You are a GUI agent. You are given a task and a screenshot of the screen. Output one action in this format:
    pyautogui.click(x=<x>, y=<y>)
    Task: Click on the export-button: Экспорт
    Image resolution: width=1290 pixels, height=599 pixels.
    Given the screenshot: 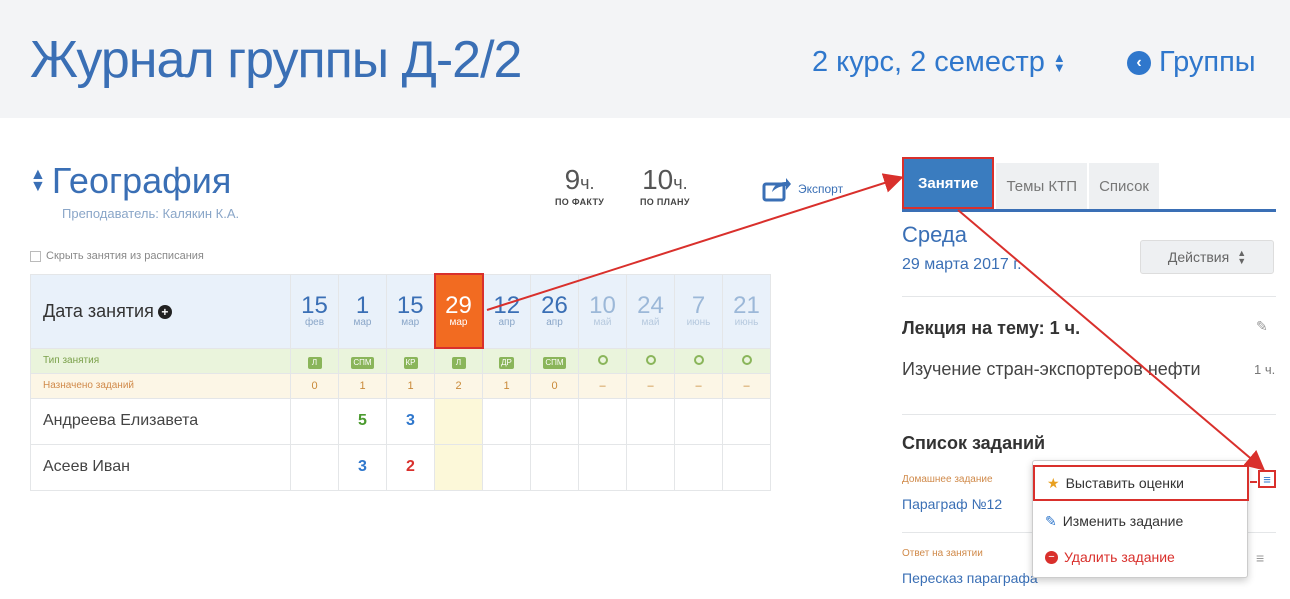 What is the action you would take?
    pyautogui.click(x=802, y=189)
    